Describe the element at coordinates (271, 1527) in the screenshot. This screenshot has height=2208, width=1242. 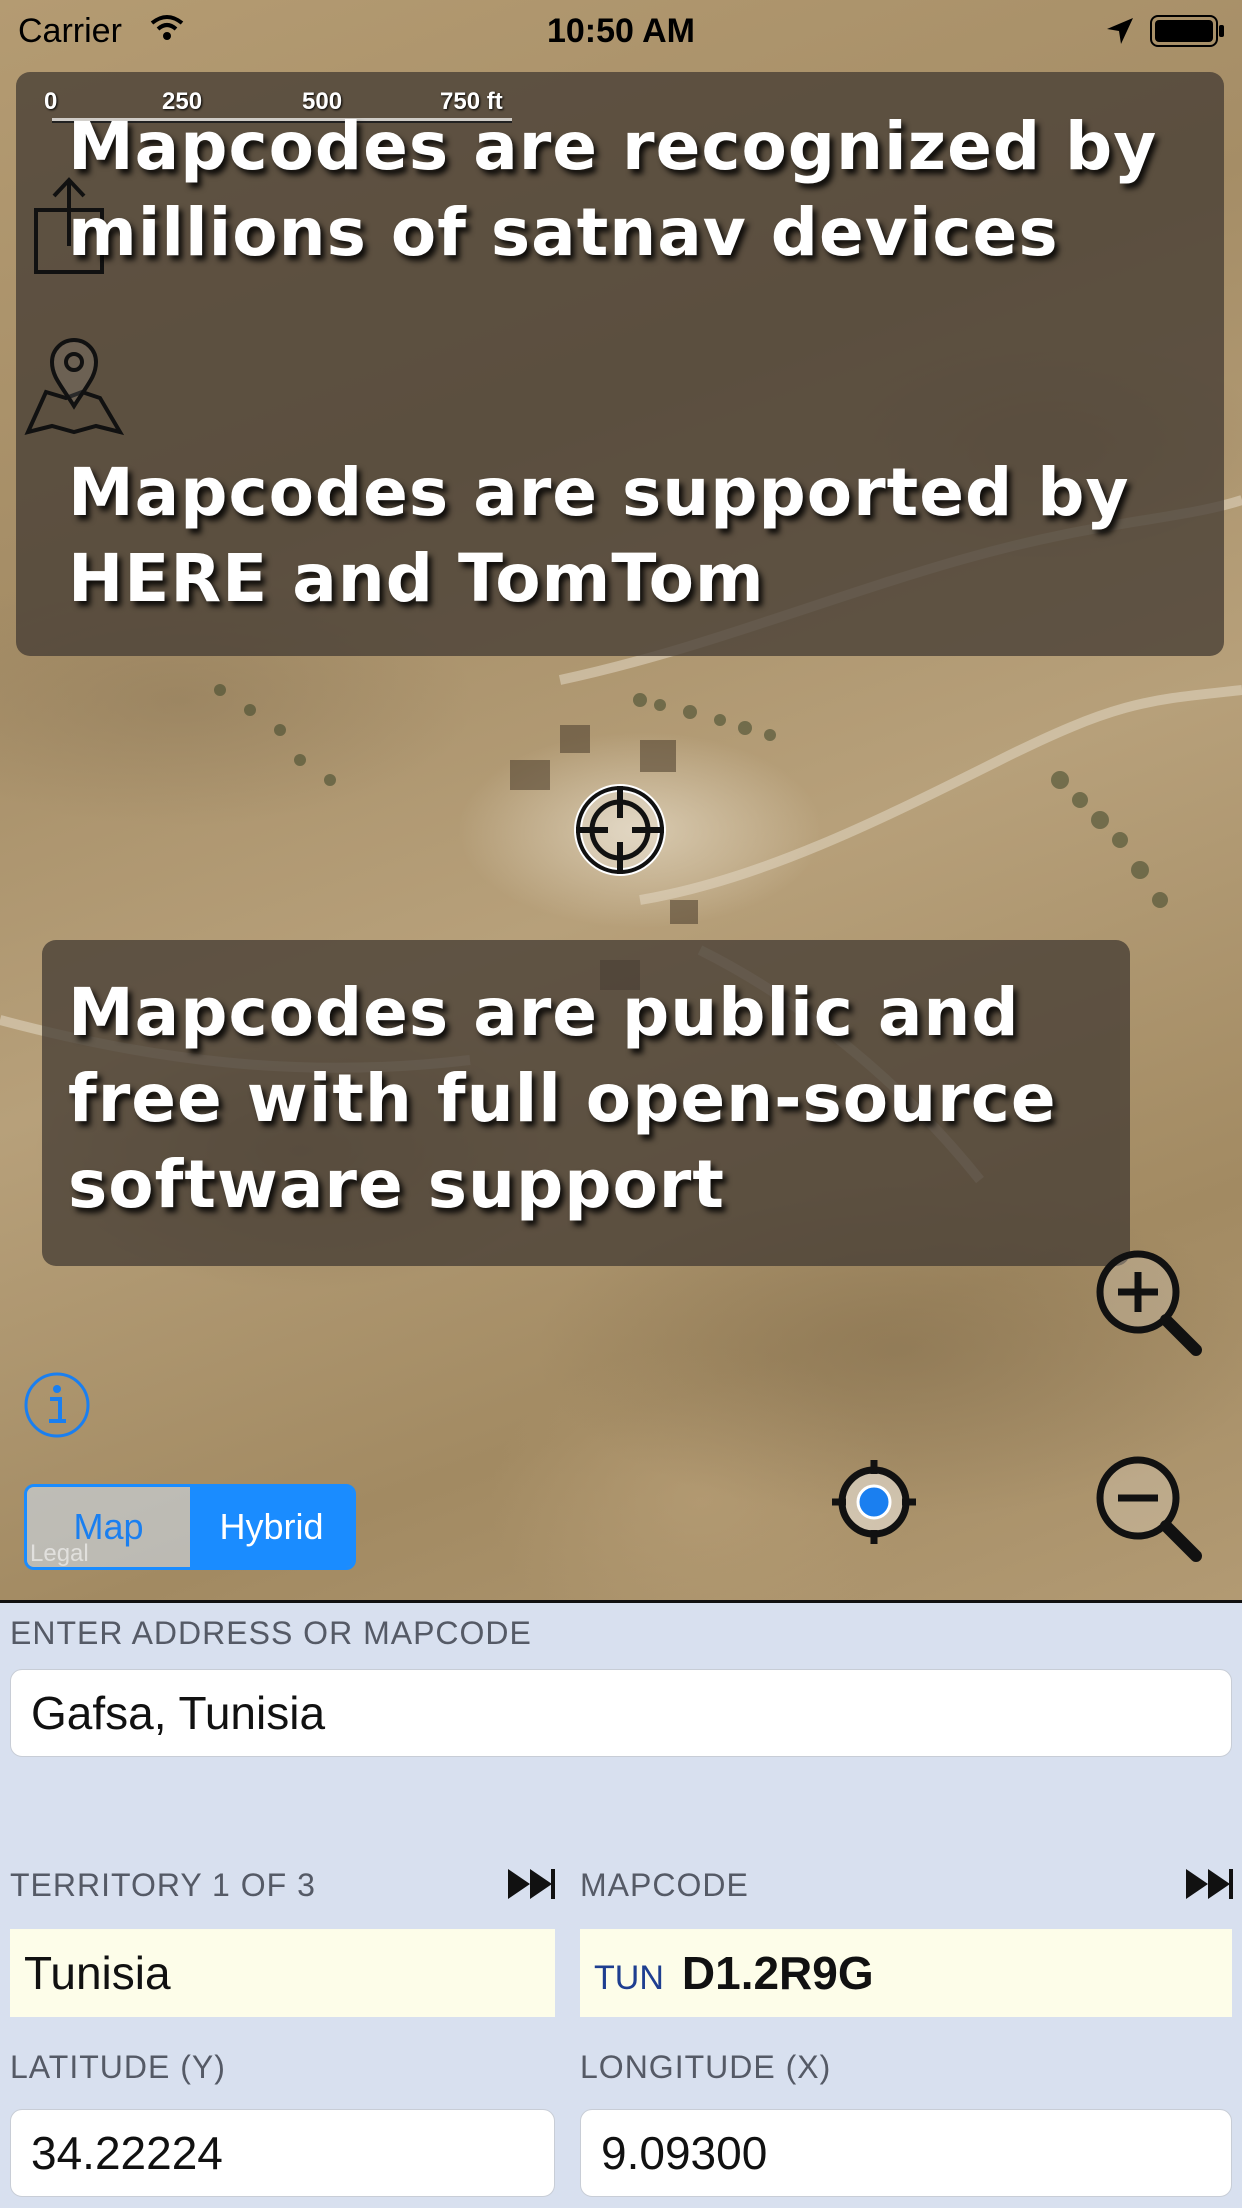
I see `segment-hybrid: Hybrid` at that location.